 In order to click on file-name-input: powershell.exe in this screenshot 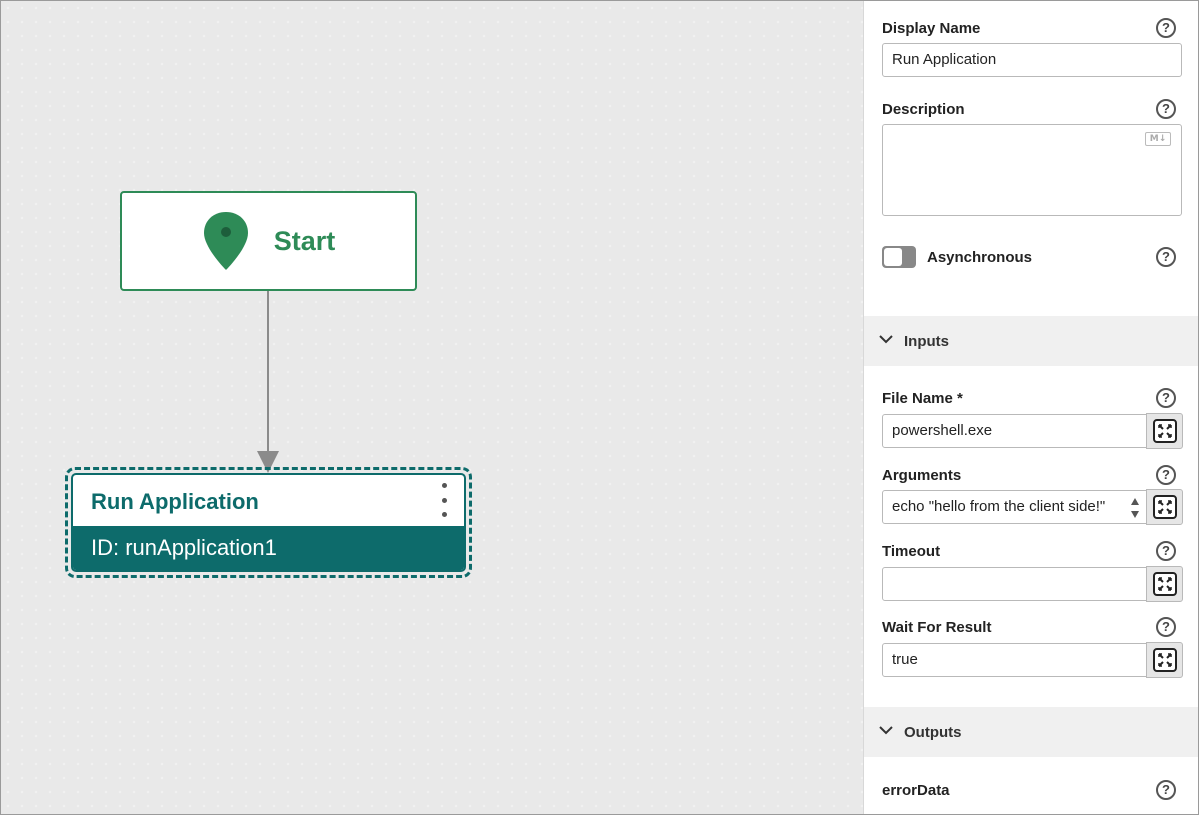, I will do `click(1014, 431)`.